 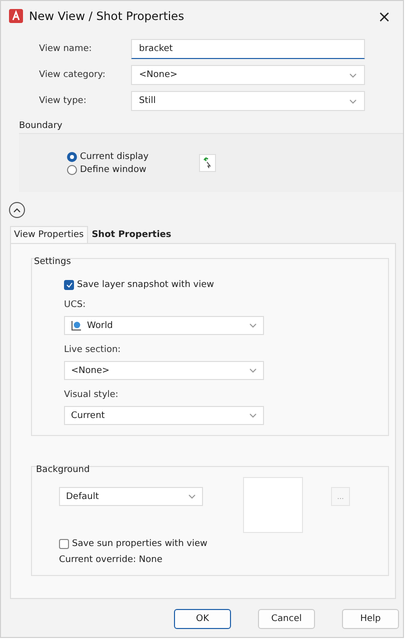 I want to click on group-title: Settings, so click(x=53, y=262).